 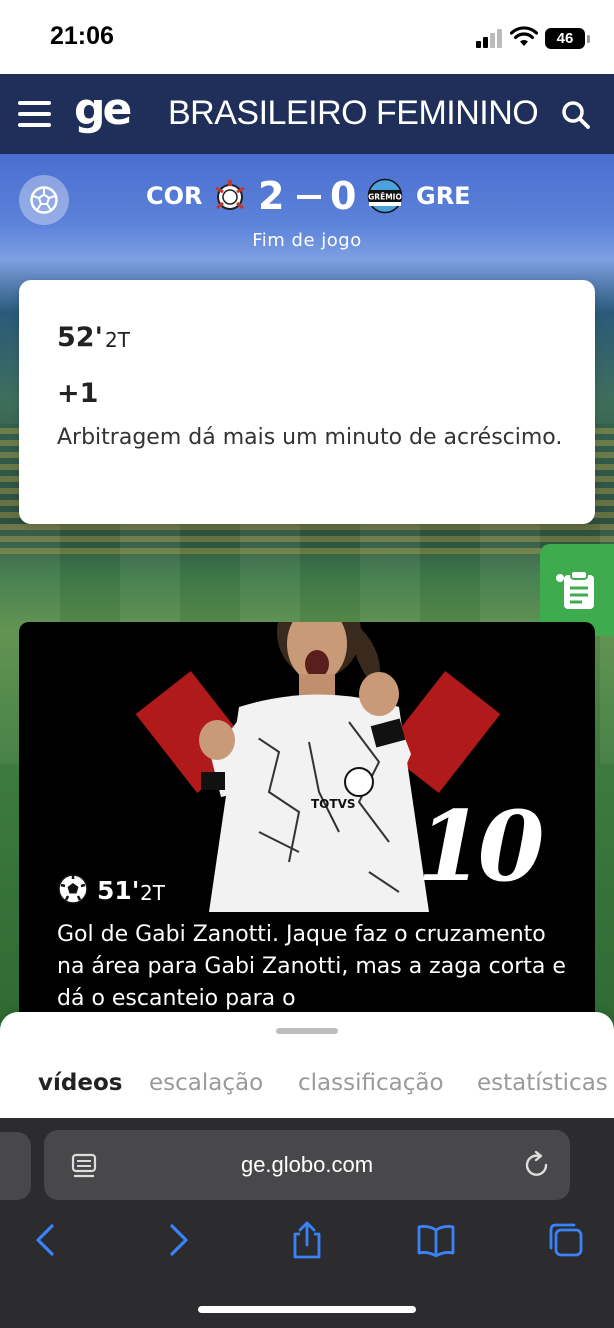 What do you see at coordinates (576, 115) in the screenshot?
I see `search-icon` at bounding box center [576, 115].